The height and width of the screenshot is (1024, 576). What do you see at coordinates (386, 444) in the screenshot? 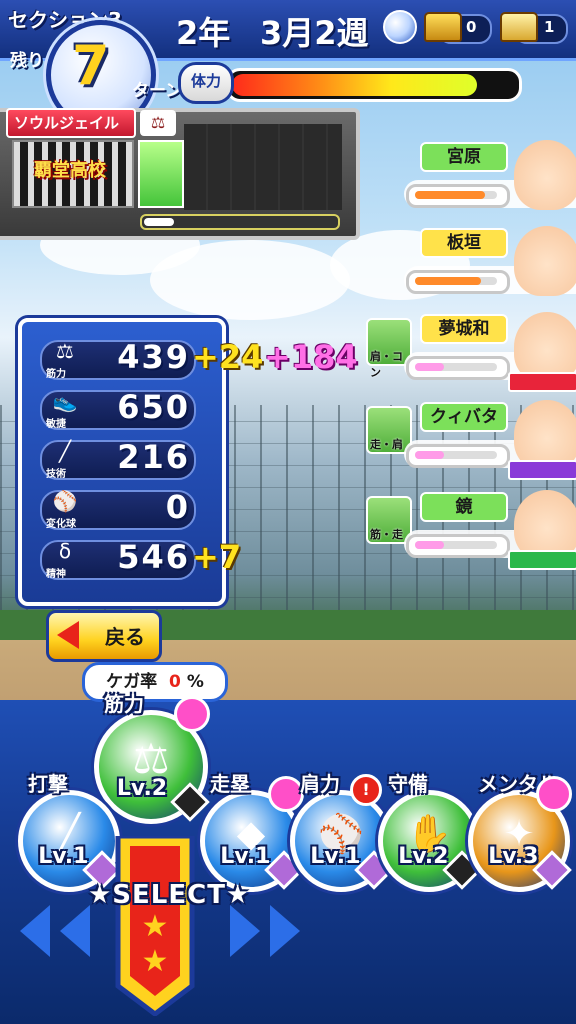
I see `training-trait-label: 走・肩` at bounding box center [386, 444].